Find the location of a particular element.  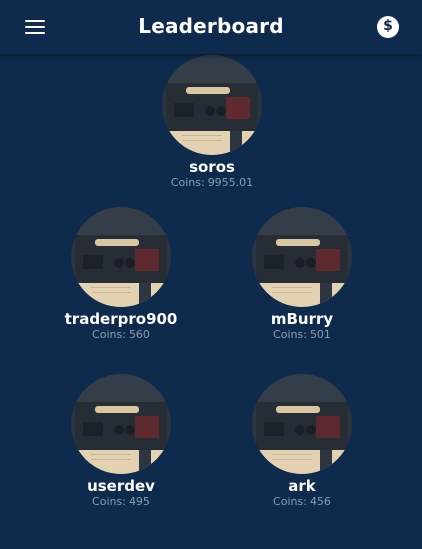

player-coins: Coins: 456 is located at coordinates (302, 502).